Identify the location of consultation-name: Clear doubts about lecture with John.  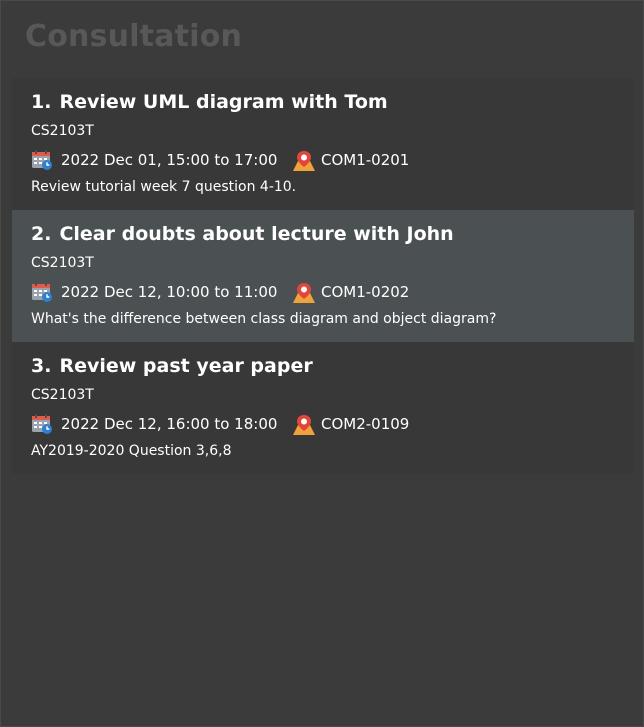
(256, 234).